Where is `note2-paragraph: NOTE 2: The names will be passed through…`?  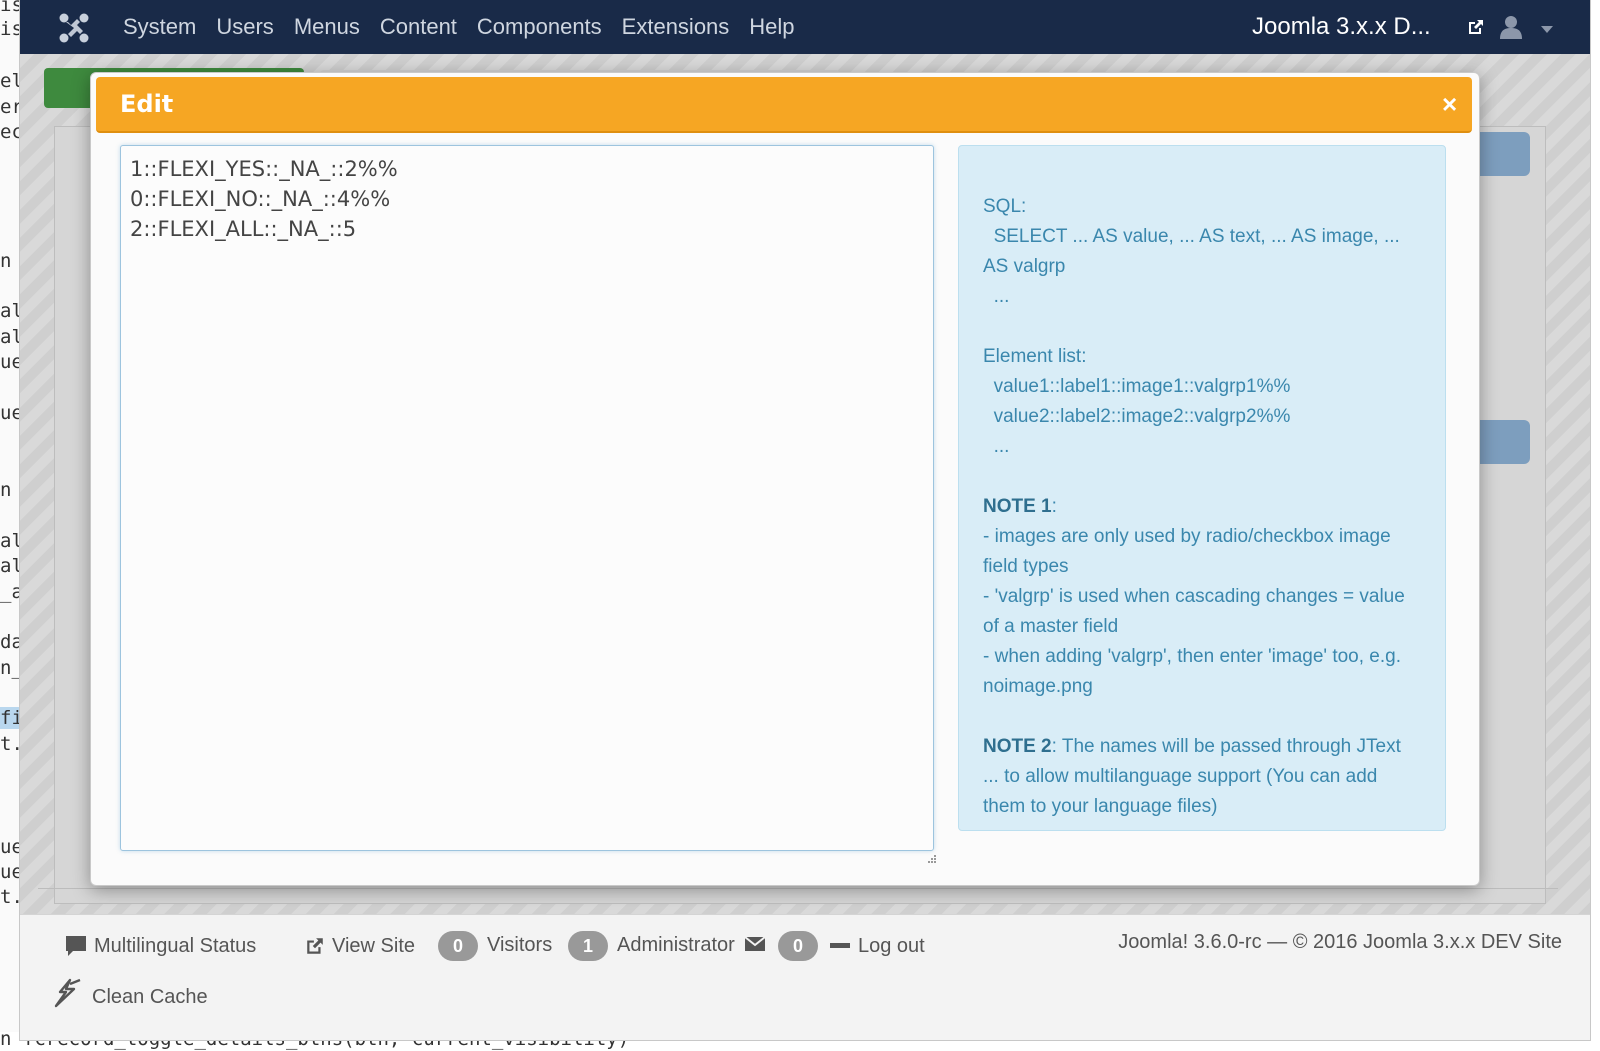
note2-paragraph: NOTE 2: The names will be passed through… is located at coordinates (1202, 777).